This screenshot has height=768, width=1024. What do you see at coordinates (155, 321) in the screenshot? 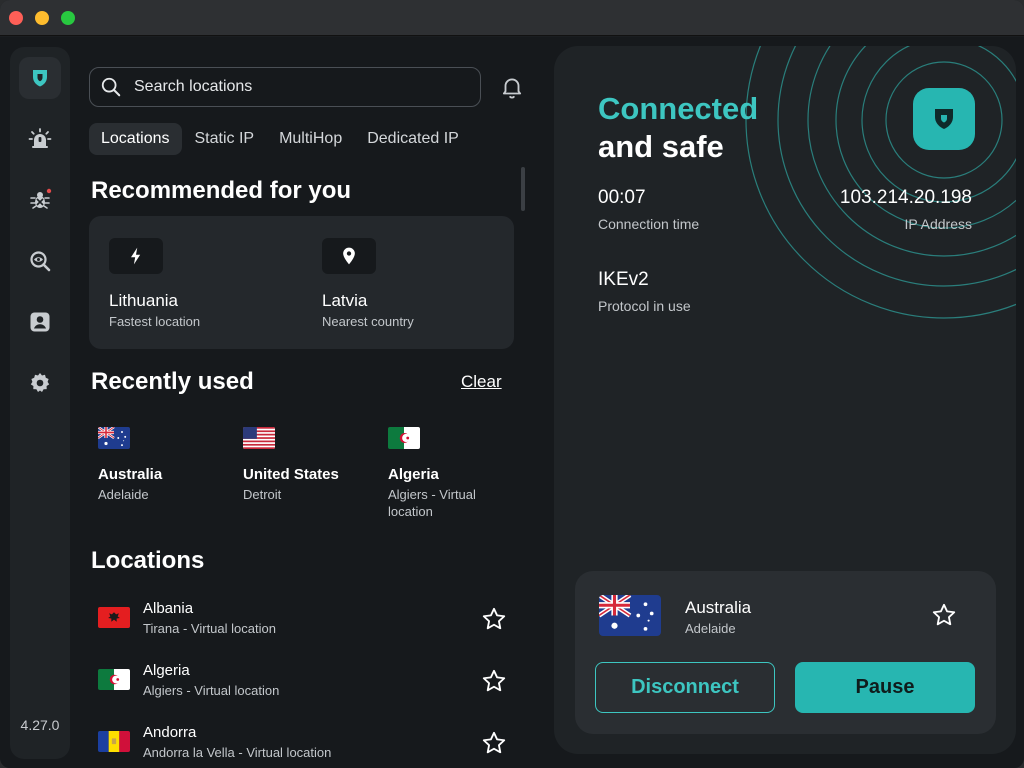
I see `recommended-sub: Fastest location` at bounding box center [155, 321].